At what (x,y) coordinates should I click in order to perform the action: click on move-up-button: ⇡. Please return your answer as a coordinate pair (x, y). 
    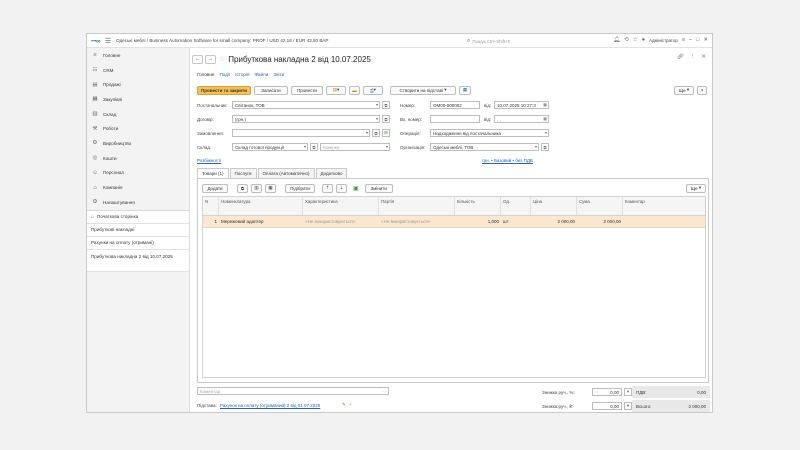
    Looking at the image, I should click on (327, 188).